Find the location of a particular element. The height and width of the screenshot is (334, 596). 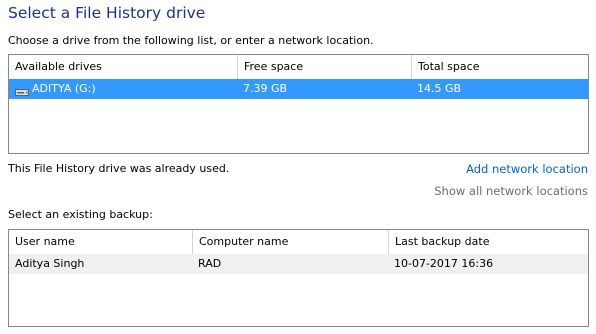

drive-row: ADITYA (G:) 7.39 GB 14.5 GB is located at coordinates (298, 89).